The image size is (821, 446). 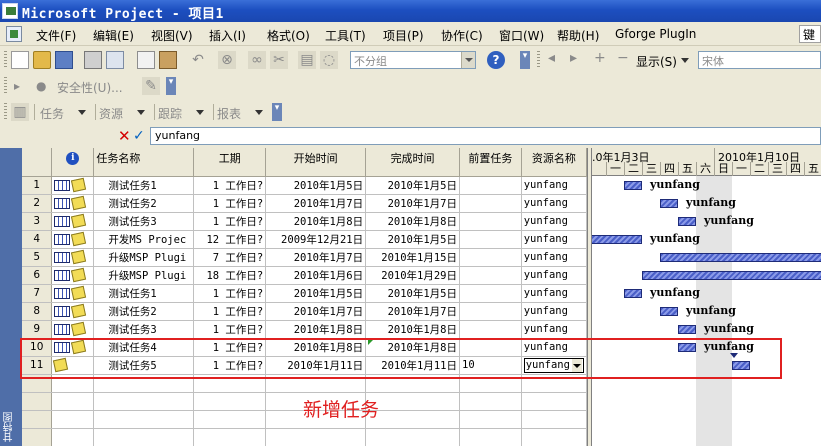 What do you see at coordinates (37, 275) in the screenshot?
I see `row-number: 6` at bounding box center [37, 275].